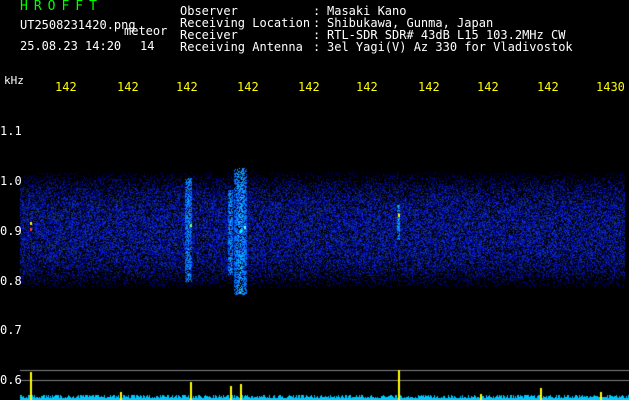  I want to click on power-label: 0.6, so click(11, 380).